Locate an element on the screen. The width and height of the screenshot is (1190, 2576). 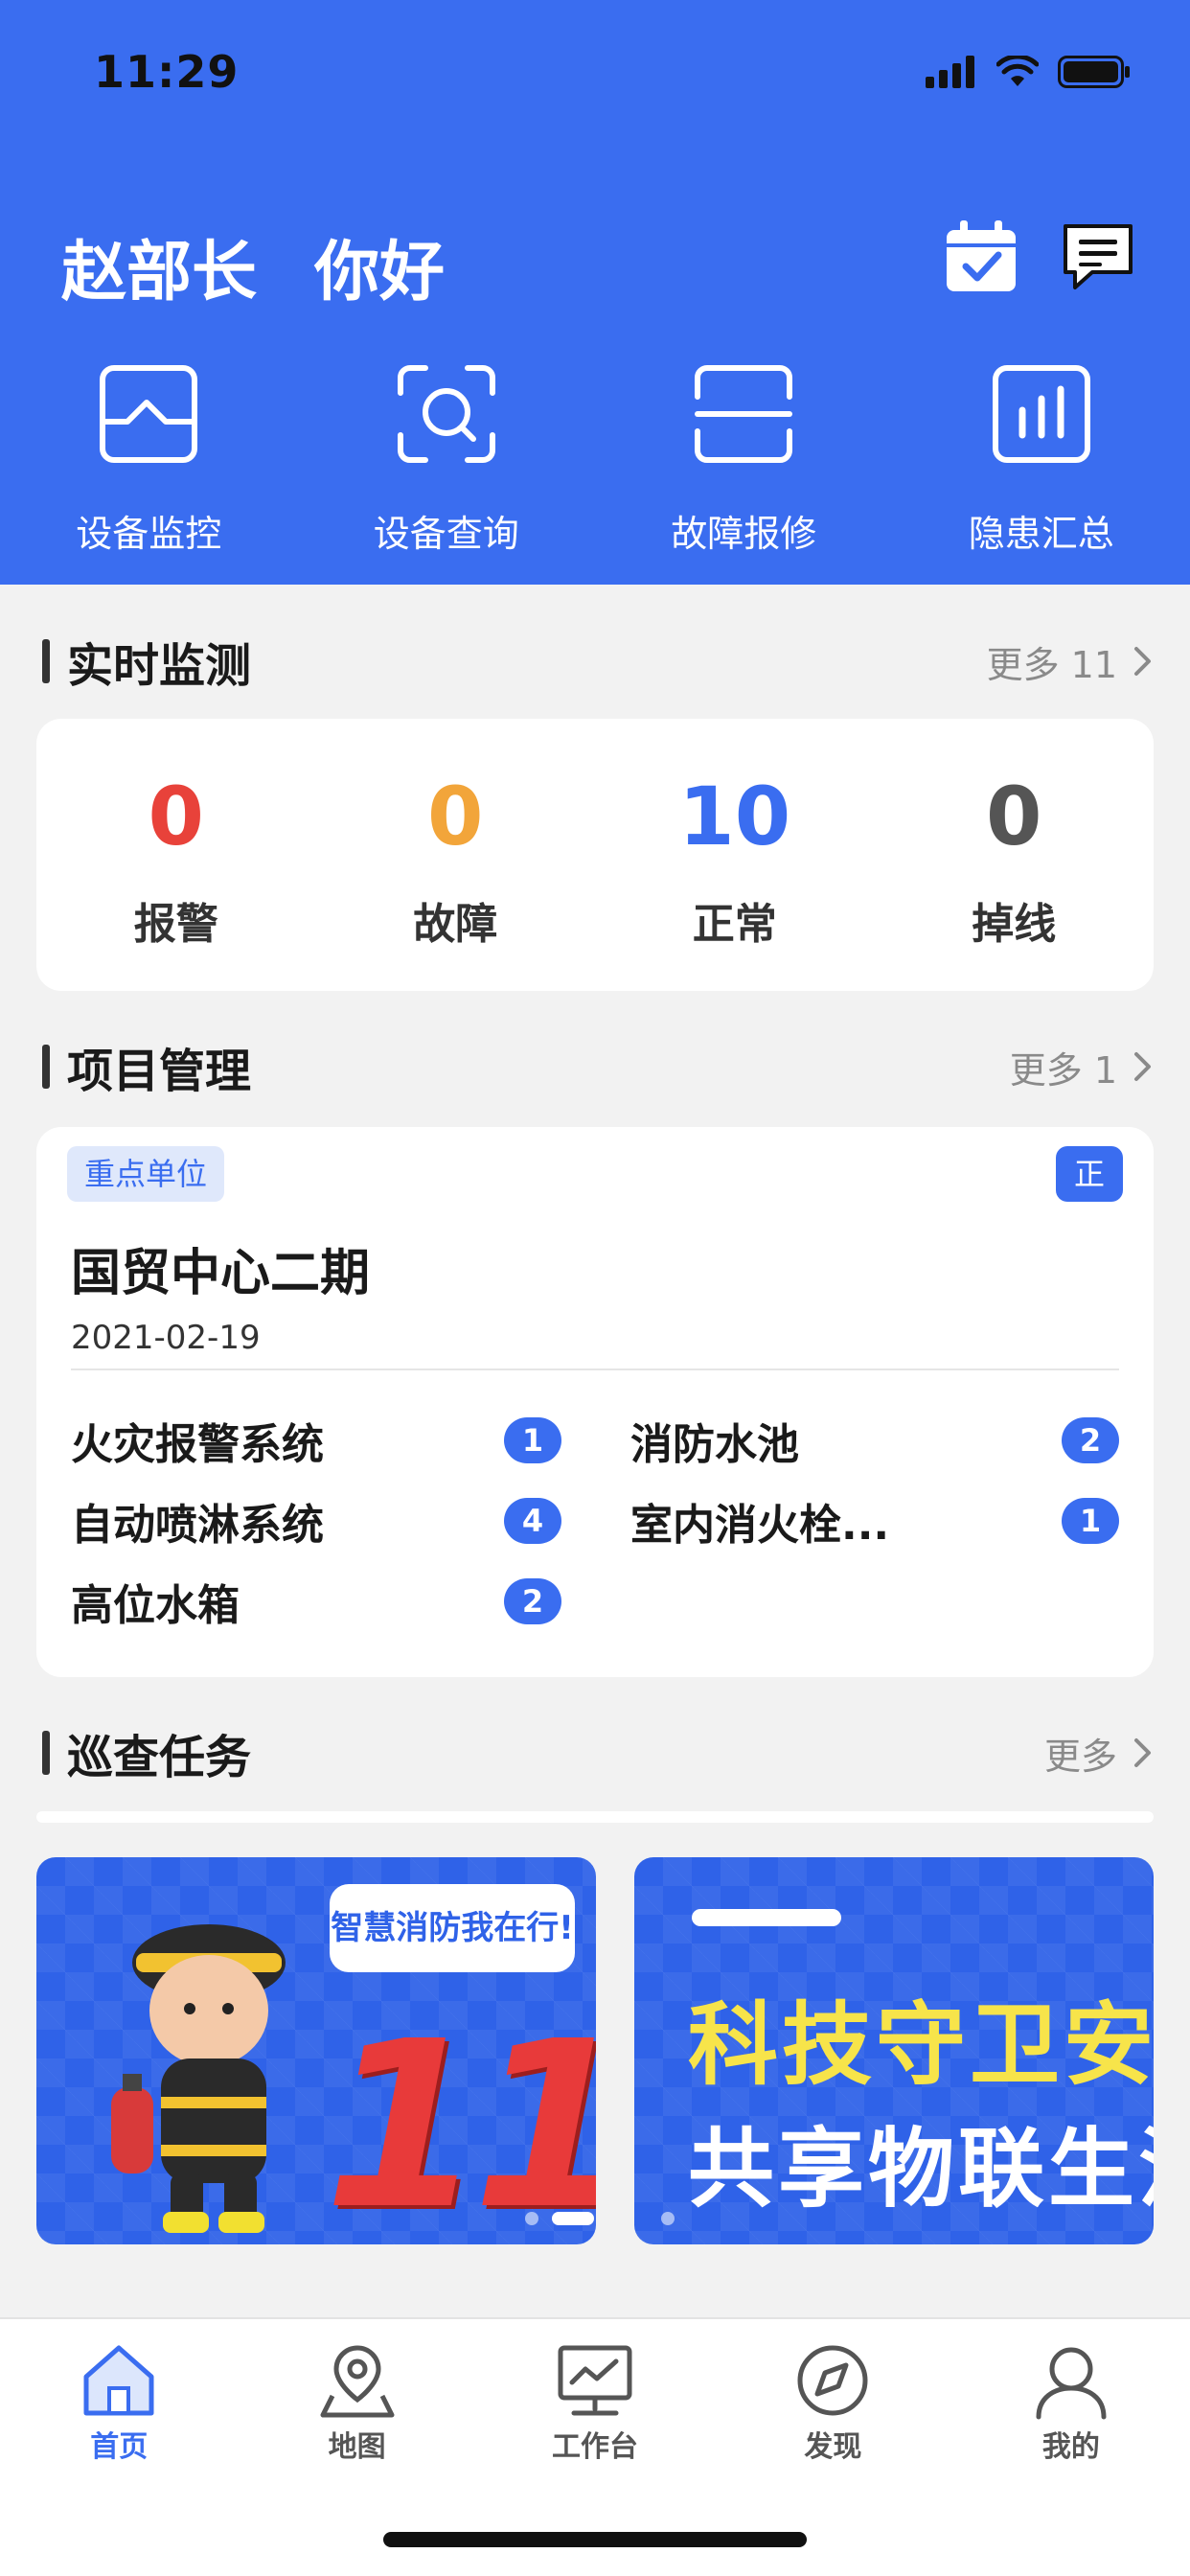
monitor-normal: 10 正常 is located at coordinates (735, 855).